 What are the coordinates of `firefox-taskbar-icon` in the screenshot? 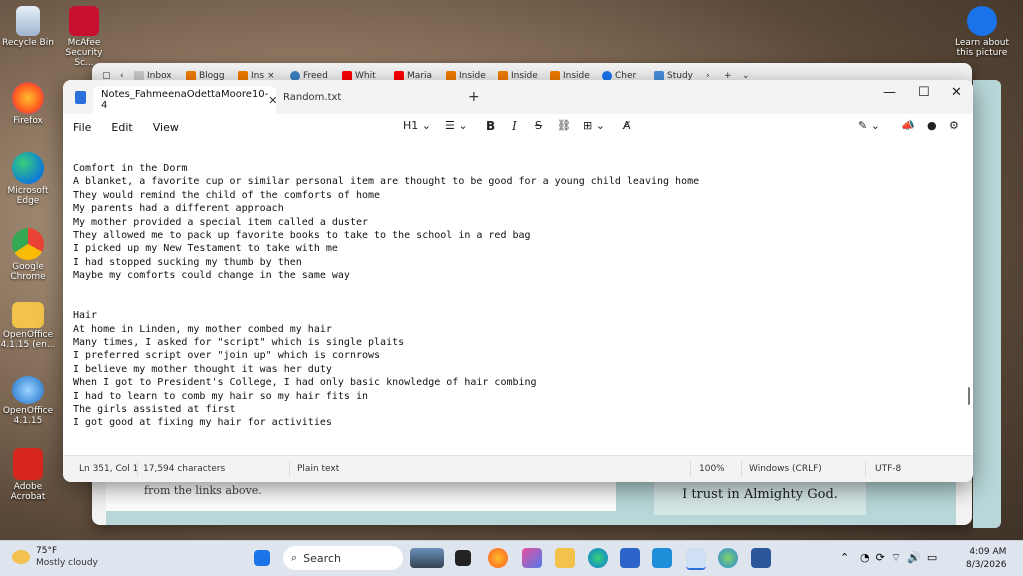 It's located at (498, 558).